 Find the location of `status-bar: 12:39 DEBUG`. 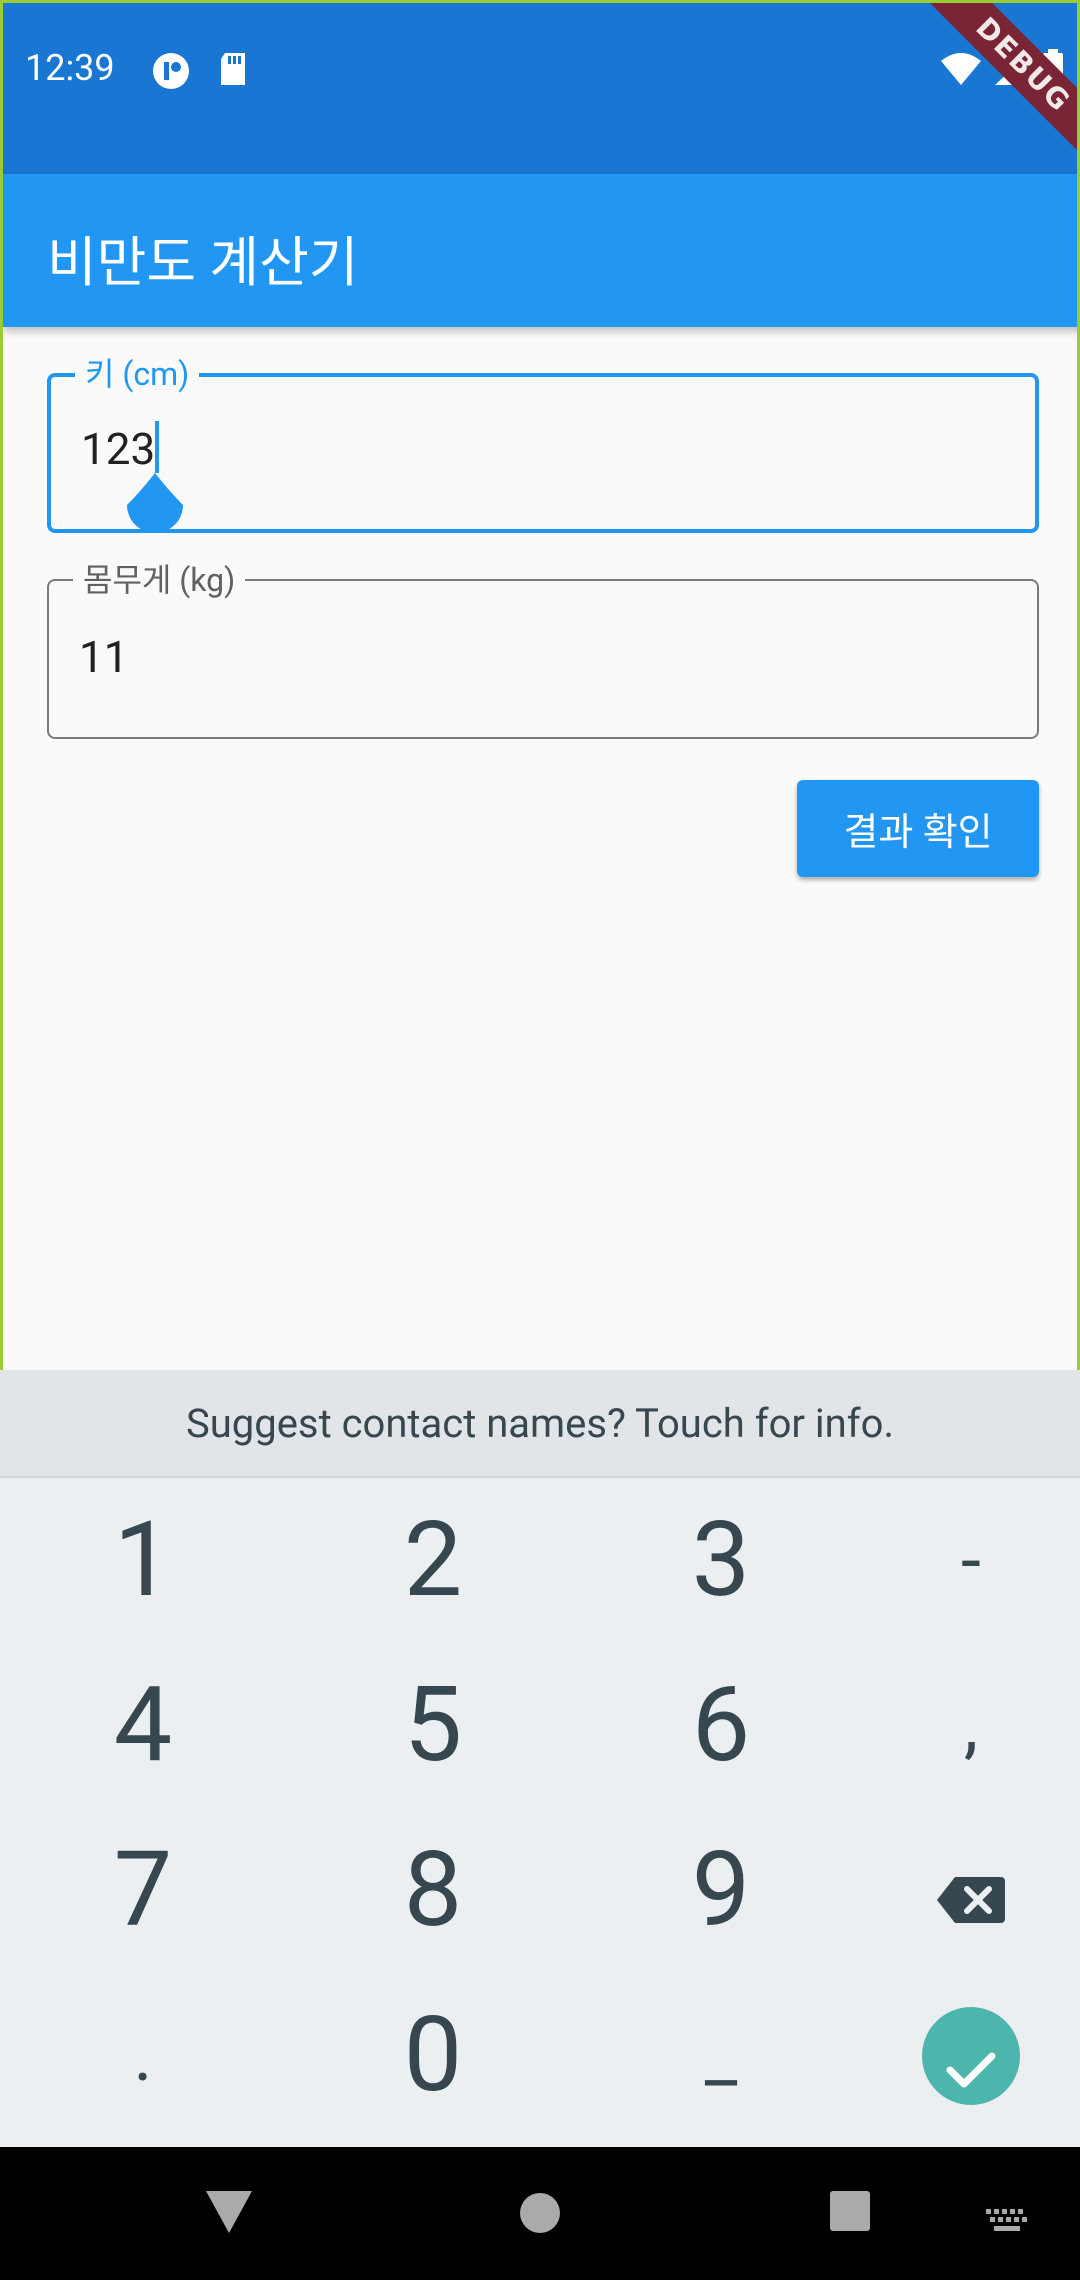

status-bar: 12:39 DEBUG is located at coordinates (540, 88).